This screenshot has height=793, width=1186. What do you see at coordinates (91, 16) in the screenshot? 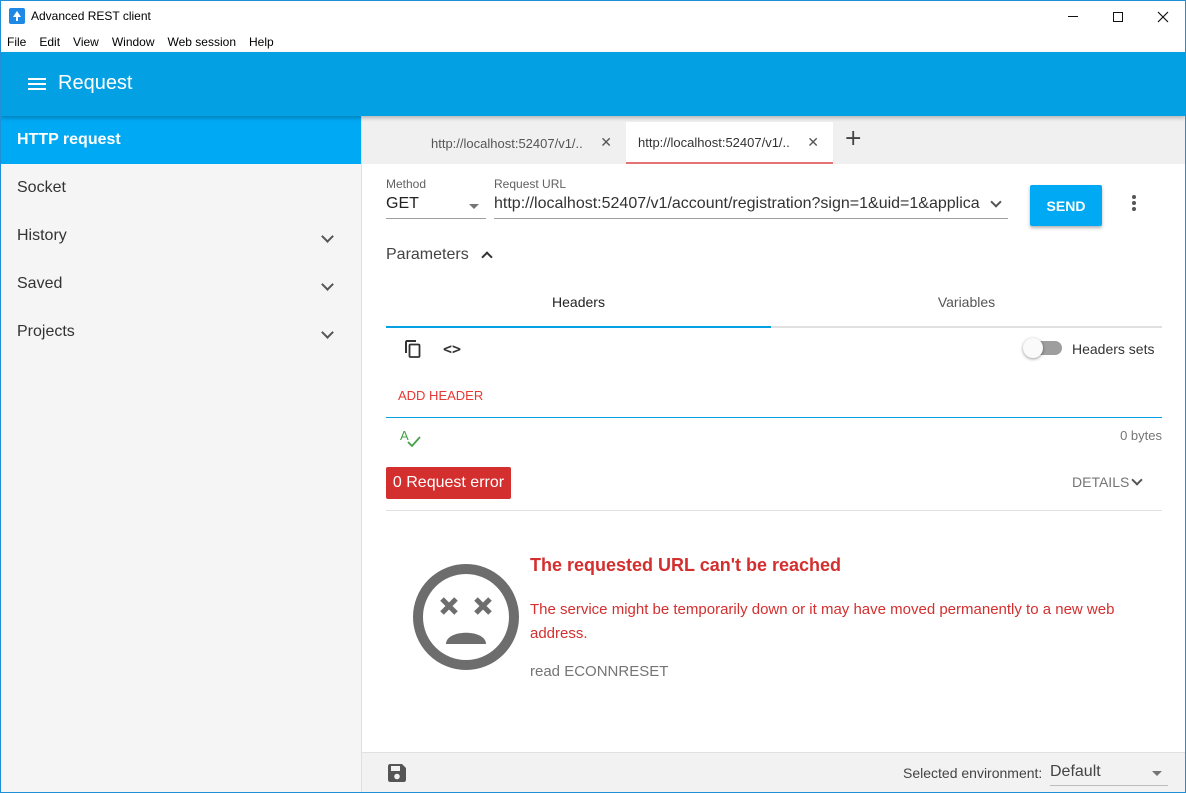
I see `window-title: Advanced REST client` at bounding box center [91, 16].